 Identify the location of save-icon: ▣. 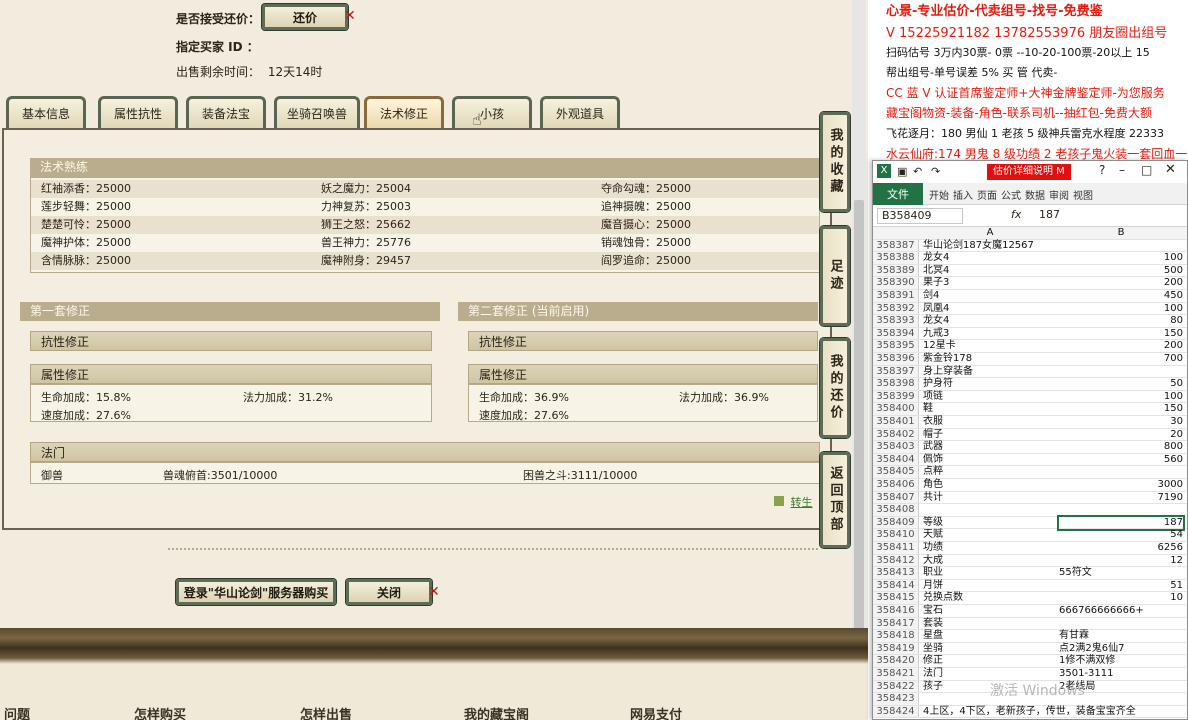
(902, 171).